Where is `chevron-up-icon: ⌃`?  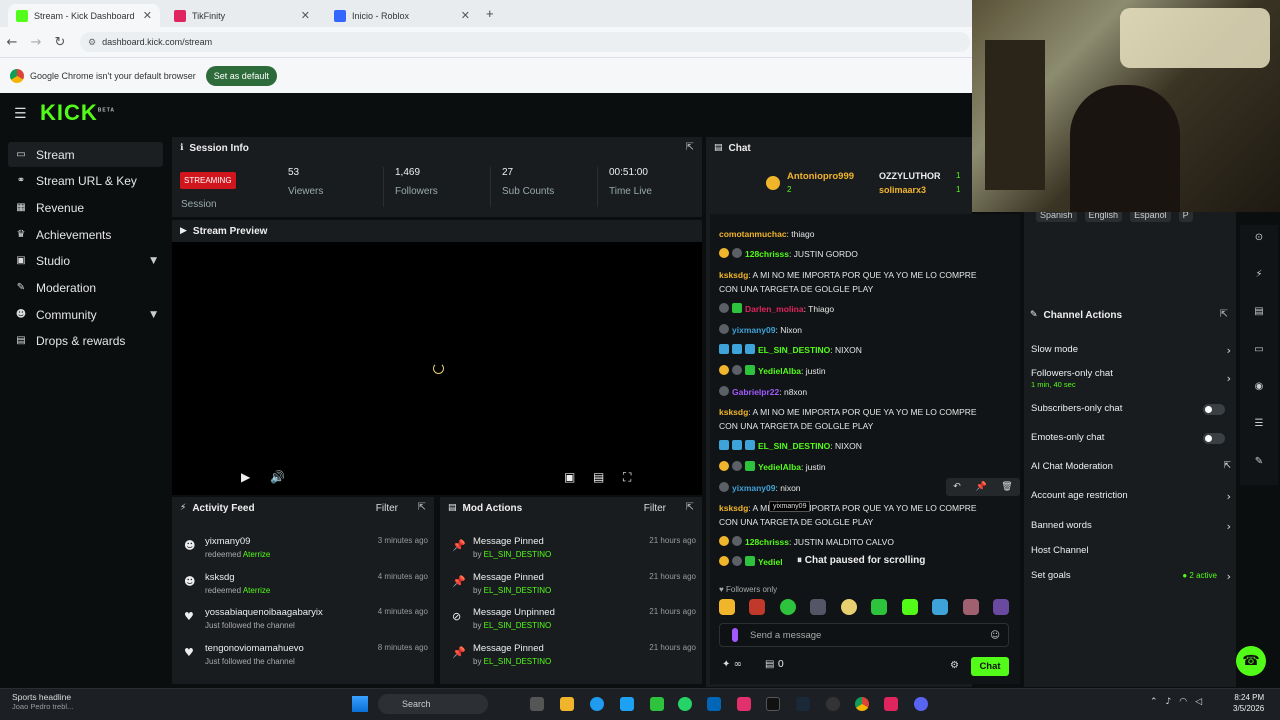 chevron-up-icon: ⌃ is located at coordinates (1154, 702).